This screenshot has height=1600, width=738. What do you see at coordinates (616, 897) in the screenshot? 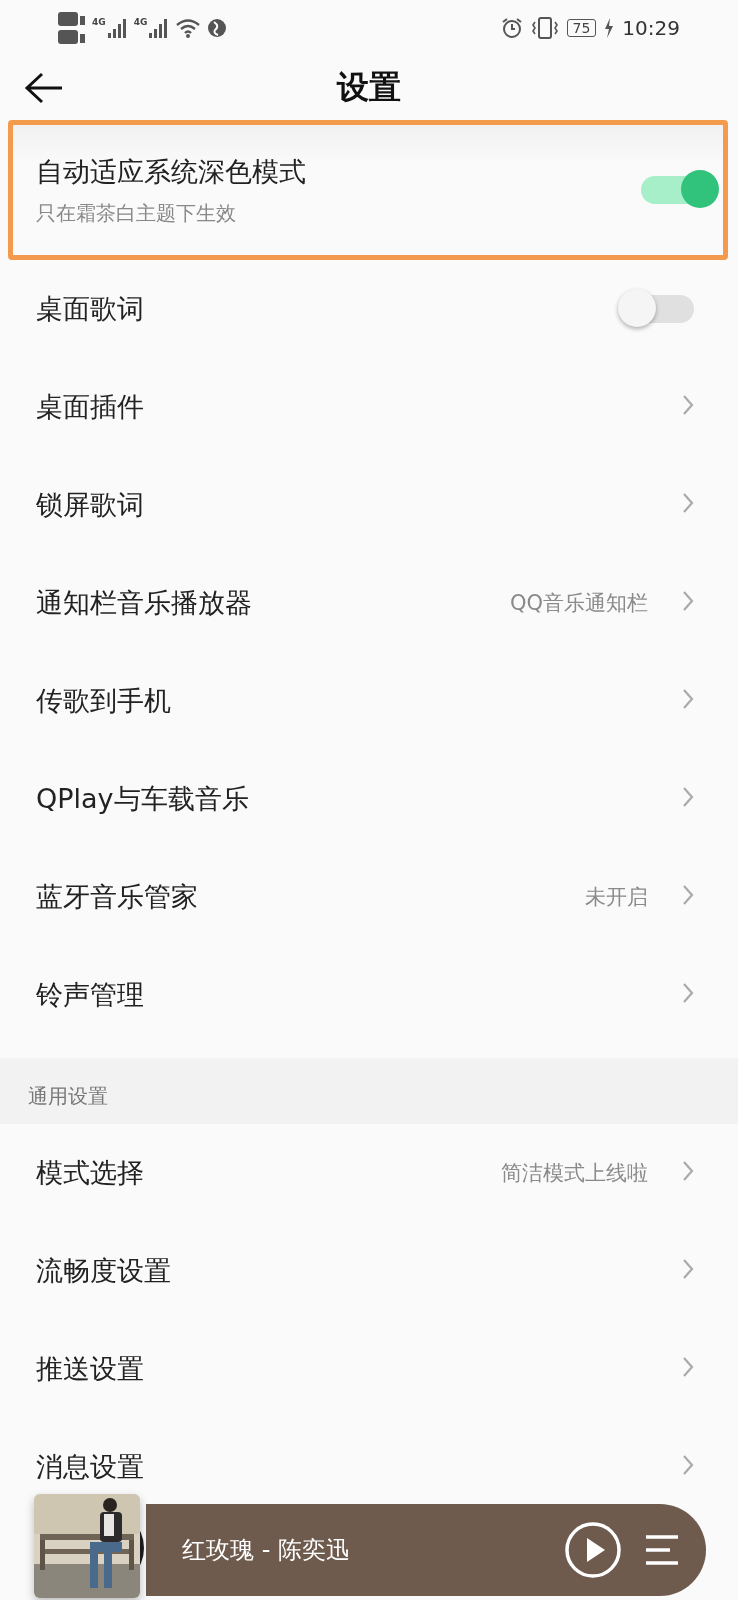
I see `setting-value: 未开启` at bounding box center [616, 897].